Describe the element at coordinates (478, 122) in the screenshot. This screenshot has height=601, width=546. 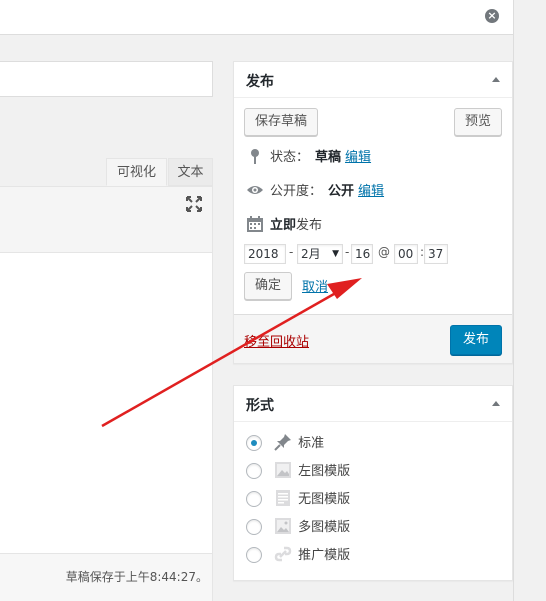
I see `preview-button: 预览` at that location.